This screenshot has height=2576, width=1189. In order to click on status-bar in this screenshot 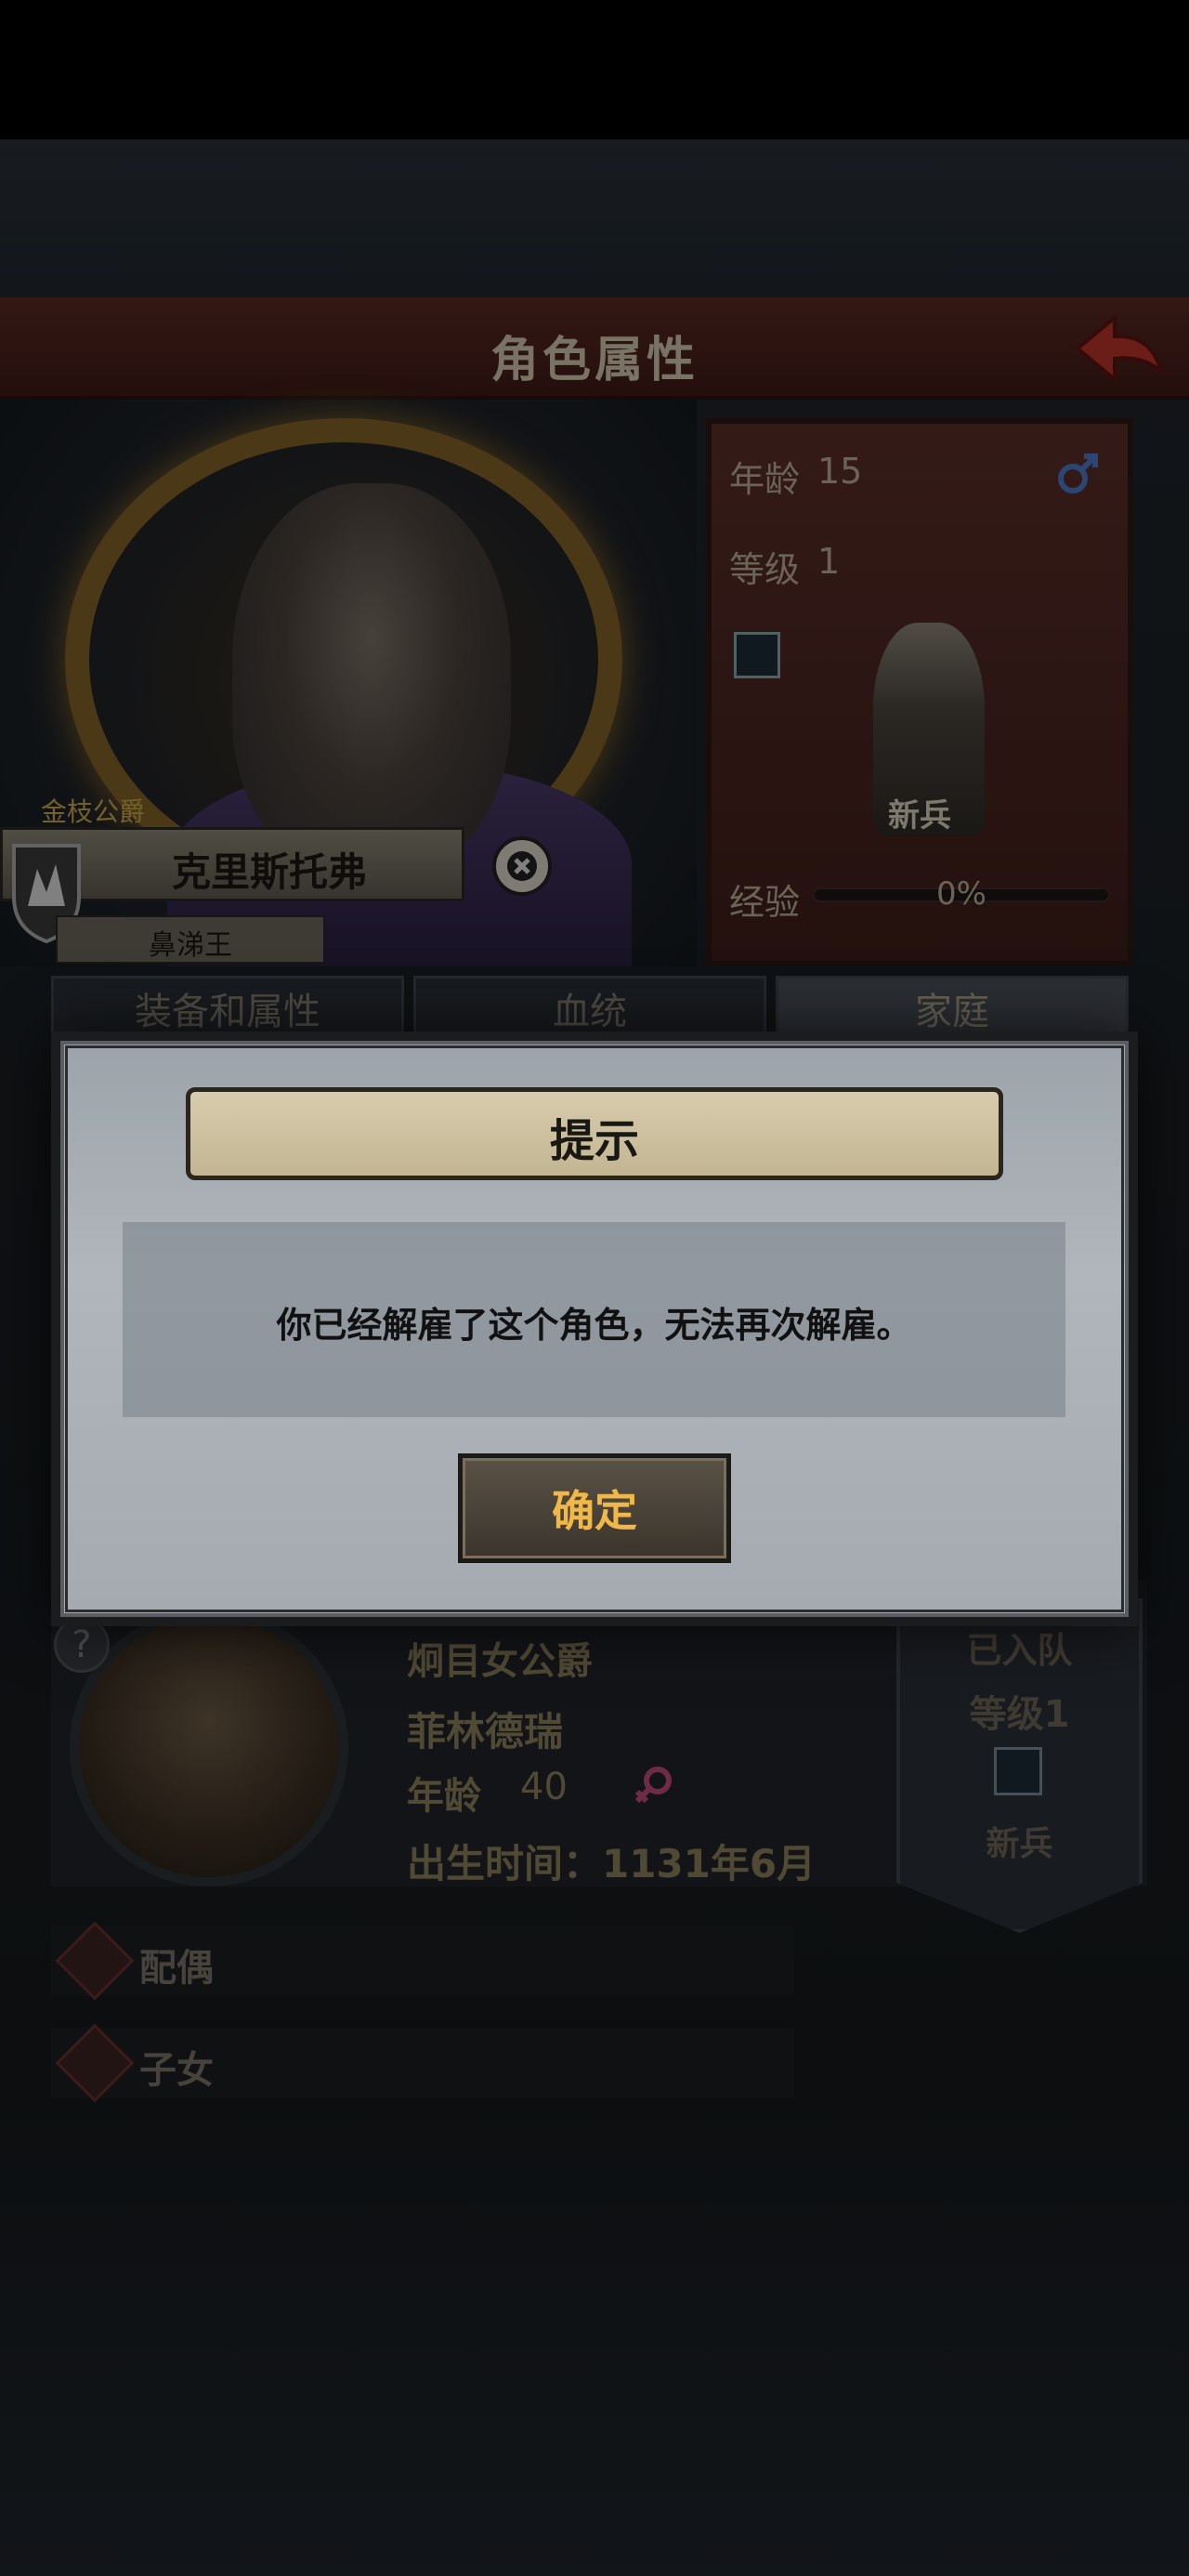, I will do `click(594, 69)`.